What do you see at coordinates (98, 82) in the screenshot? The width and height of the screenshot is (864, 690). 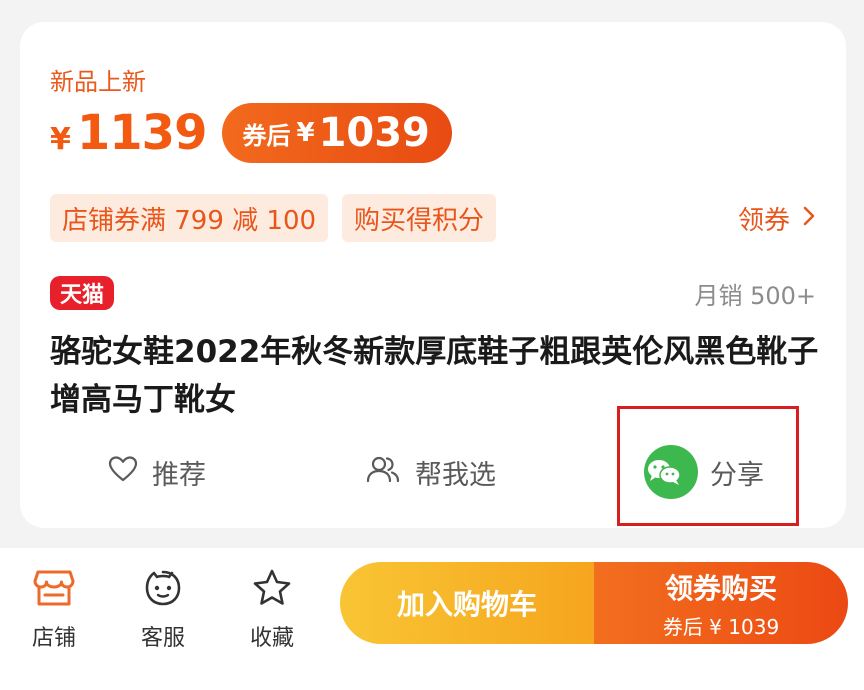 I see `new-arrival-tag: 新品上新` at bounding box center [98, 82].